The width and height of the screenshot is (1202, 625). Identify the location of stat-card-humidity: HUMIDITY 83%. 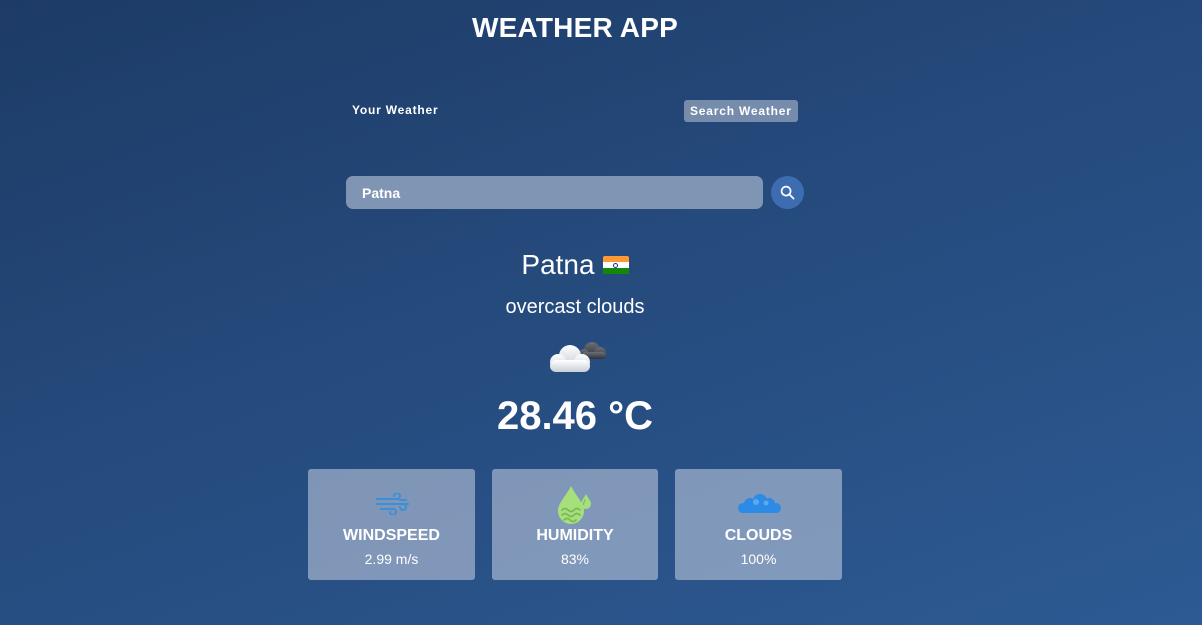
(575, 524).